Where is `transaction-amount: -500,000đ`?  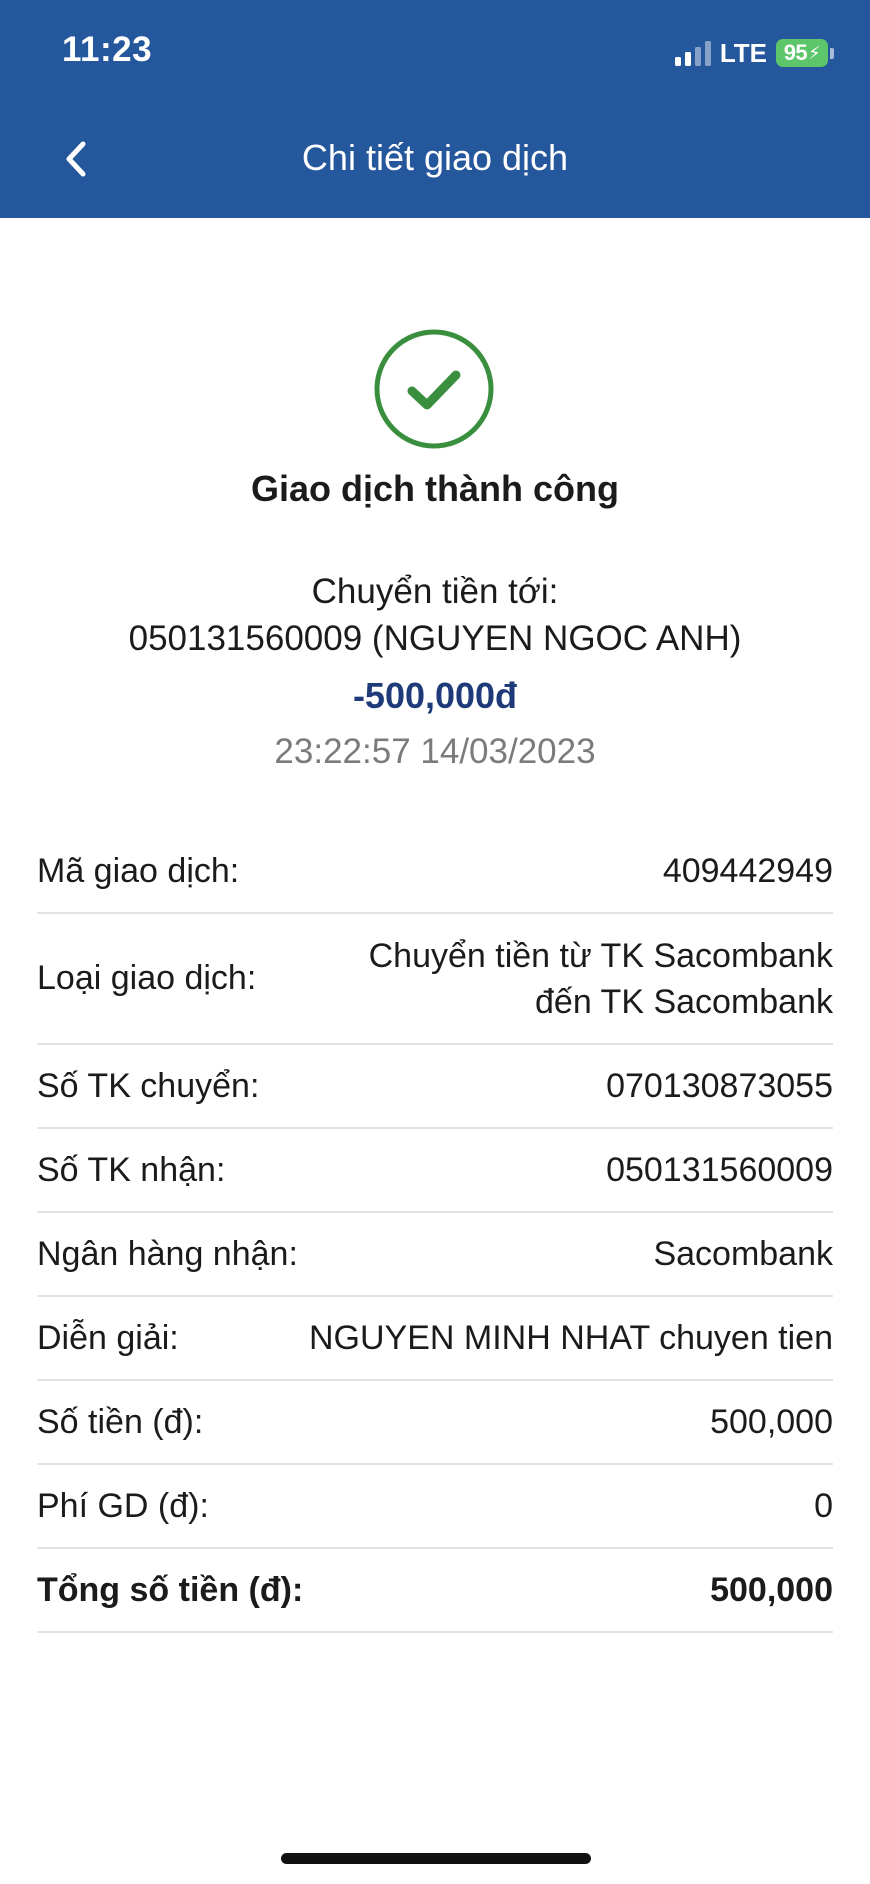 transaction-amount: -500,000đ is located at coordinates (435, 695).